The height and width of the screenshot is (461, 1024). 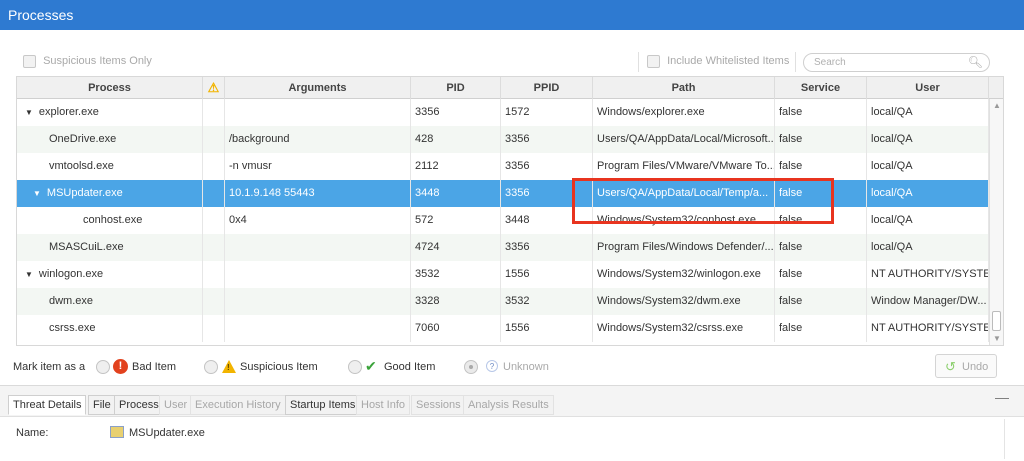 I want to click on include-whitelisted-checkbox, so click(x=653, y=61).